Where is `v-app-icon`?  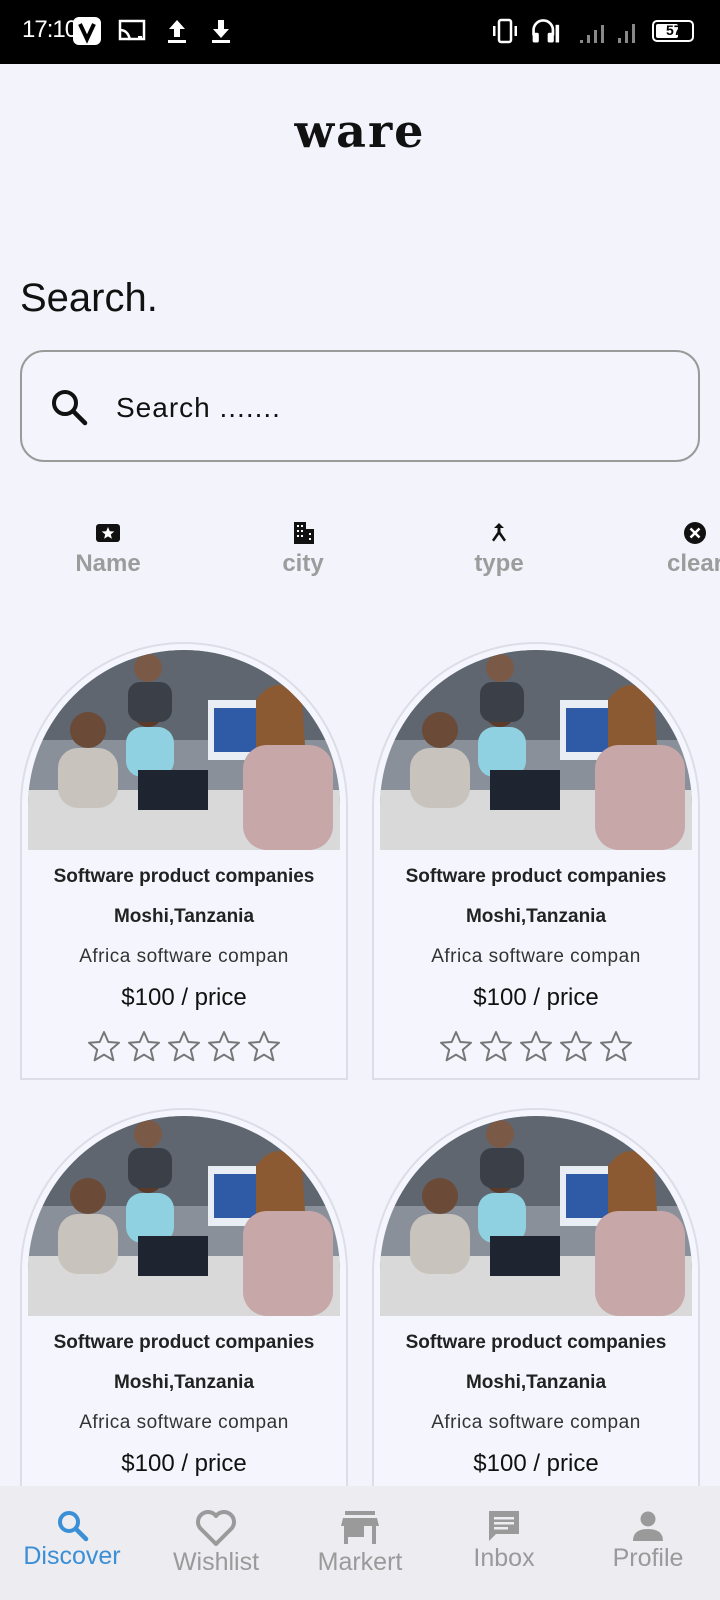 v-app-icon is located at coordinates (87, 31).